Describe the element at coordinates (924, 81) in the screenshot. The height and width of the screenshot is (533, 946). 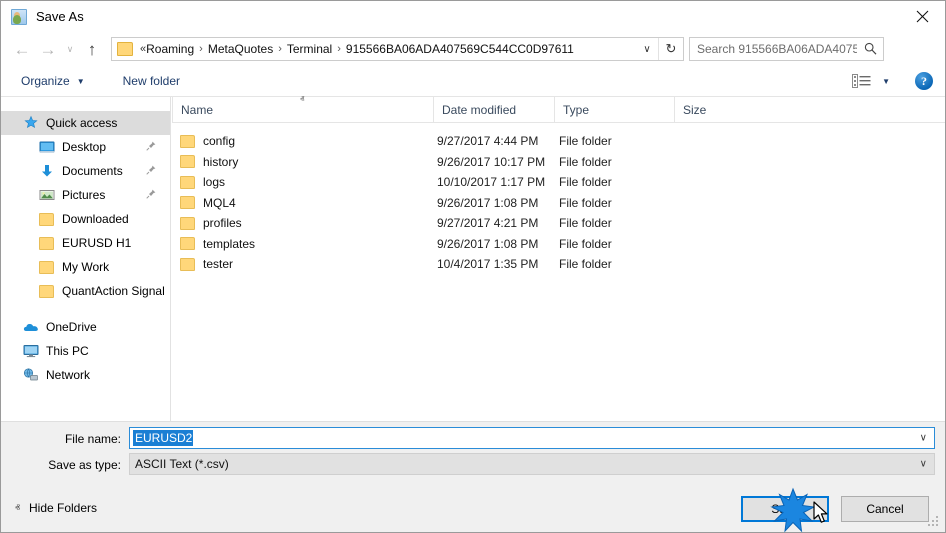
I see `help-button: ?` at that location.